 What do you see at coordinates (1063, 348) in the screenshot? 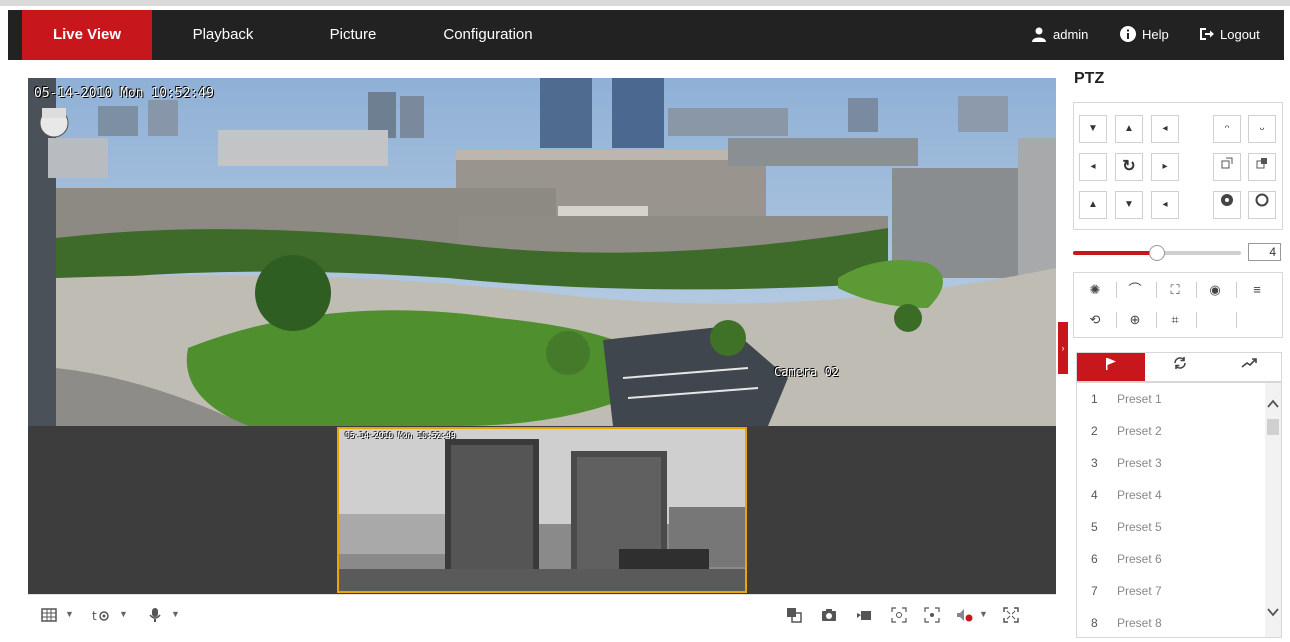
I see `ptz-panel-toggle: ›` at bounding box center [1063, 348].